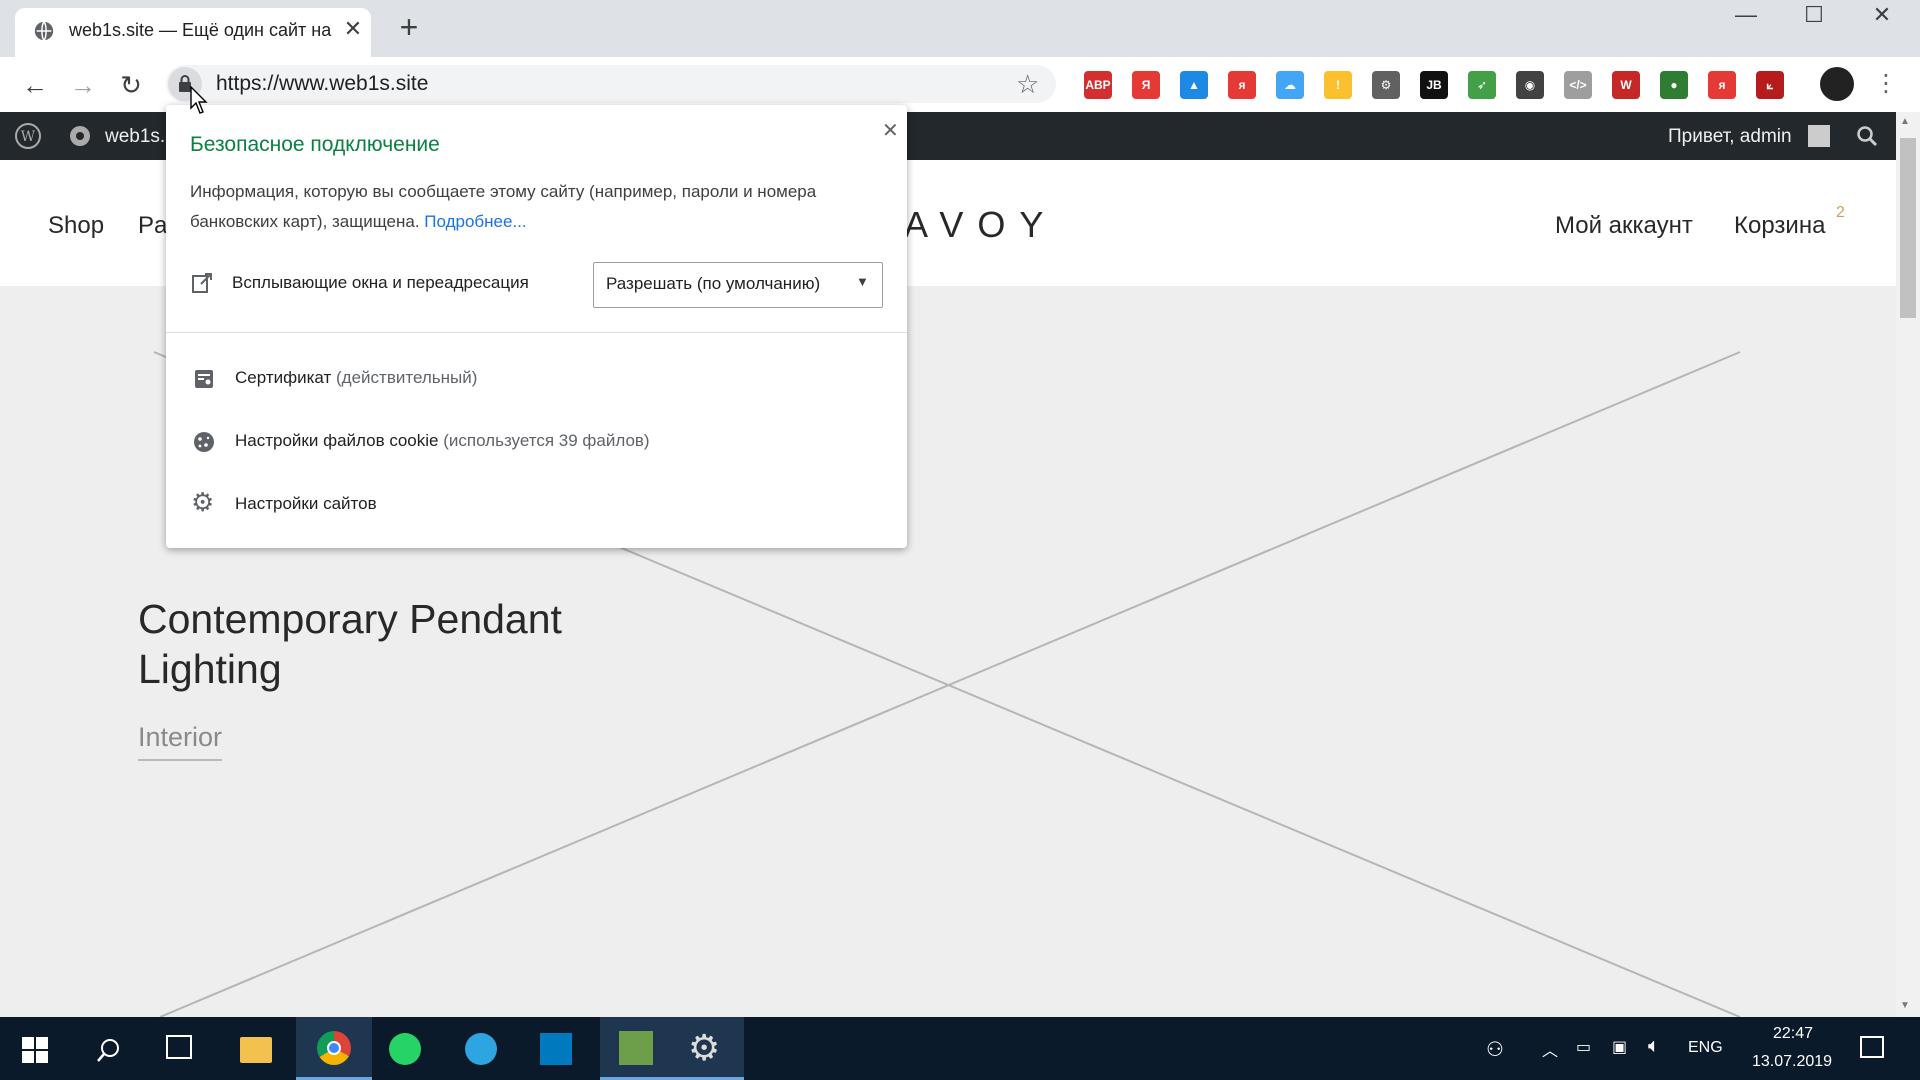  Describe the element at coordinates (556, 1049) in the screenshot. I see `trello-icon` at that location.